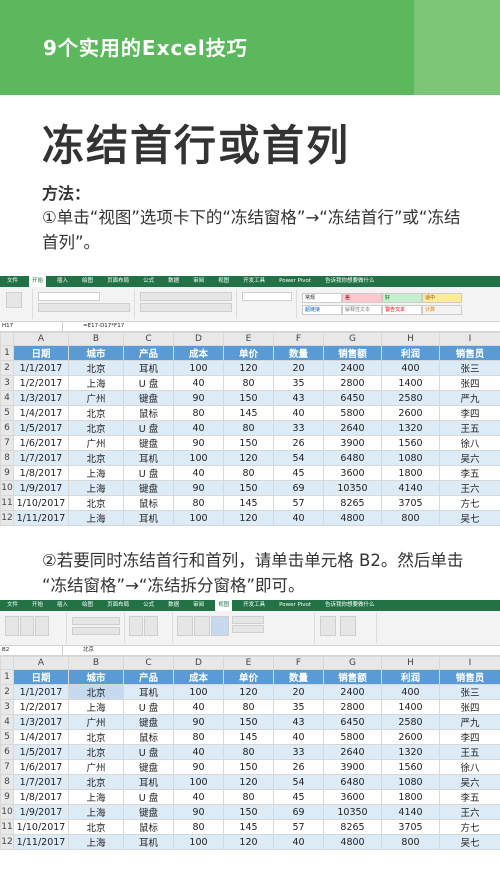  What do you see at coordinates (198, 767) in the screenshot?
I see `data-cell: 90` at bounding box center [198, 767].